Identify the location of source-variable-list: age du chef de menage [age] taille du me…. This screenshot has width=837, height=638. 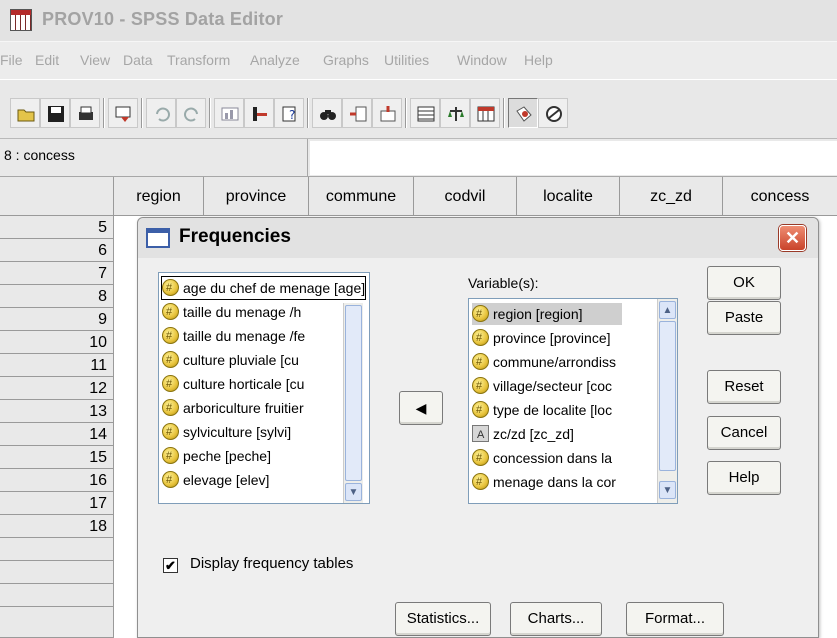
(264, 388).